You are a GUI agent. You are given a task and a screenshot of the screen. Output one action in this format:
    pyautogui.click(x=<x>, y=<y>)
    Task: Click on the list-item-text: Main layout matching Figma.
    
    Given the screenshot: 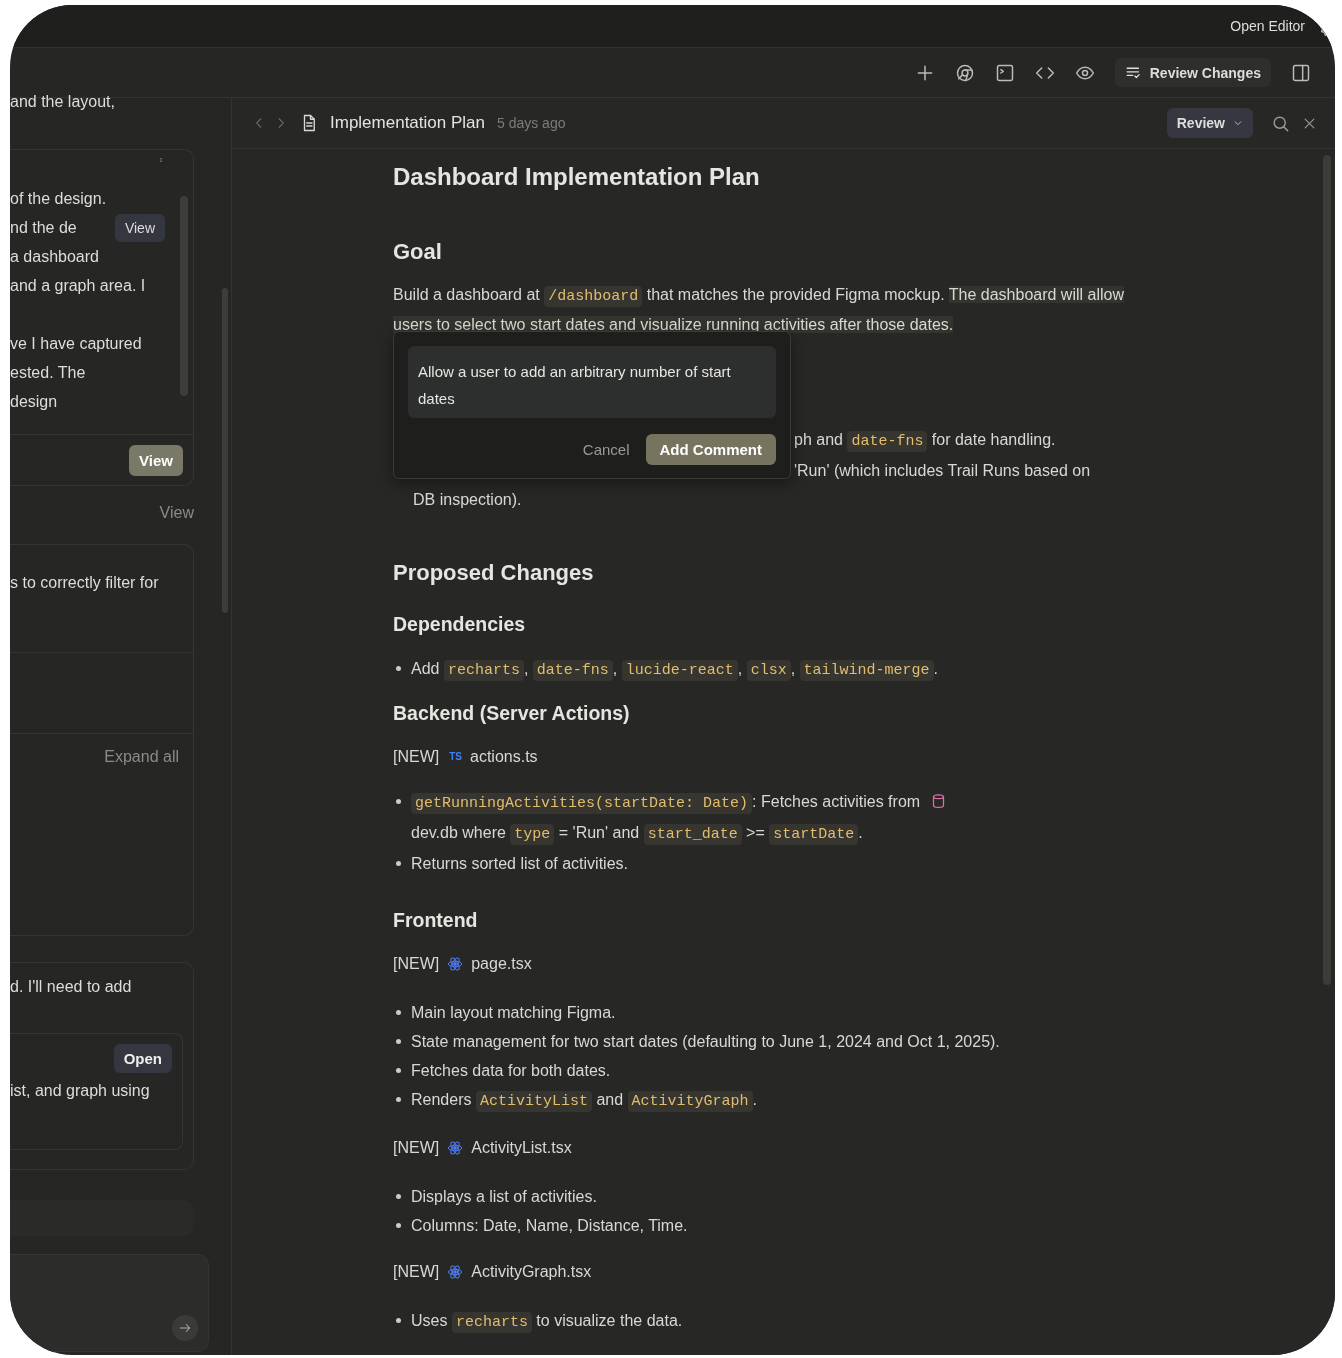 What is the action you would take?
    pyautogui.click(x=513, y=1012)
    